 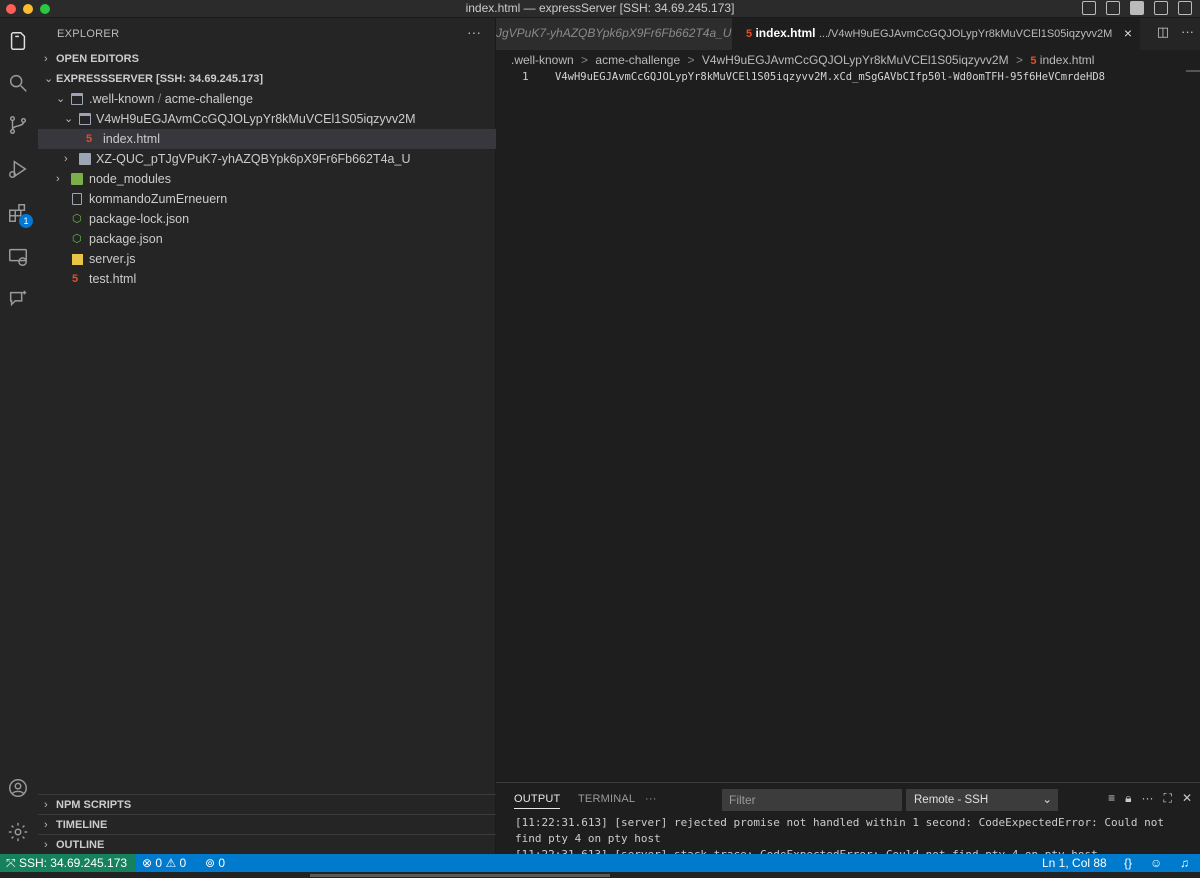 I want to click on output-channel-select: Remote - SSH ⌄, so click(x=982, y=800).